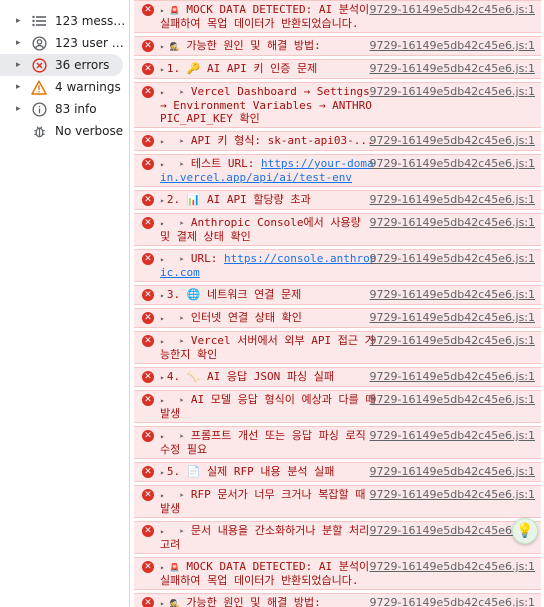  I want to click on sidebar-item-2: ▸ 36 errors, so click(61, 65).